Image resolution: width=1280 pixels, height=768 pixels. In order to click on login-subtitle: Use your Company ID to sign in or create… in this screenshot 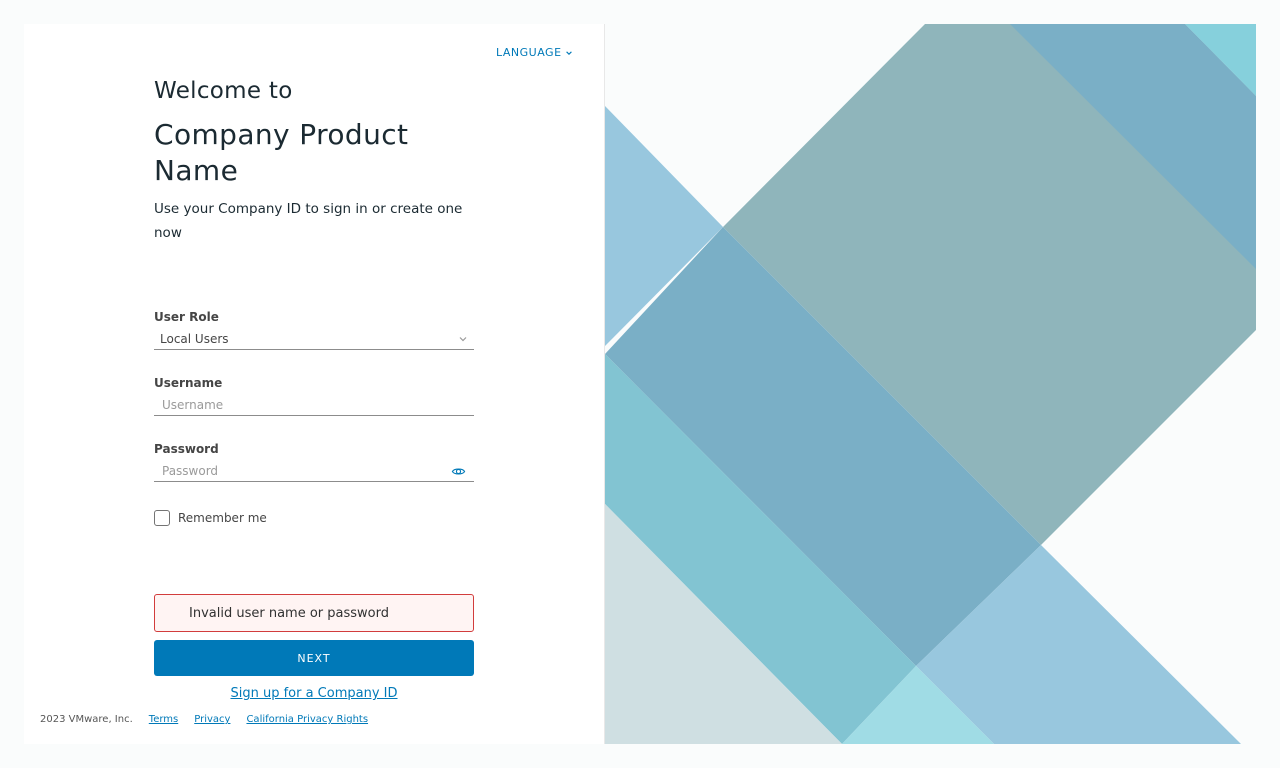, I will do `click(308, 221)`.